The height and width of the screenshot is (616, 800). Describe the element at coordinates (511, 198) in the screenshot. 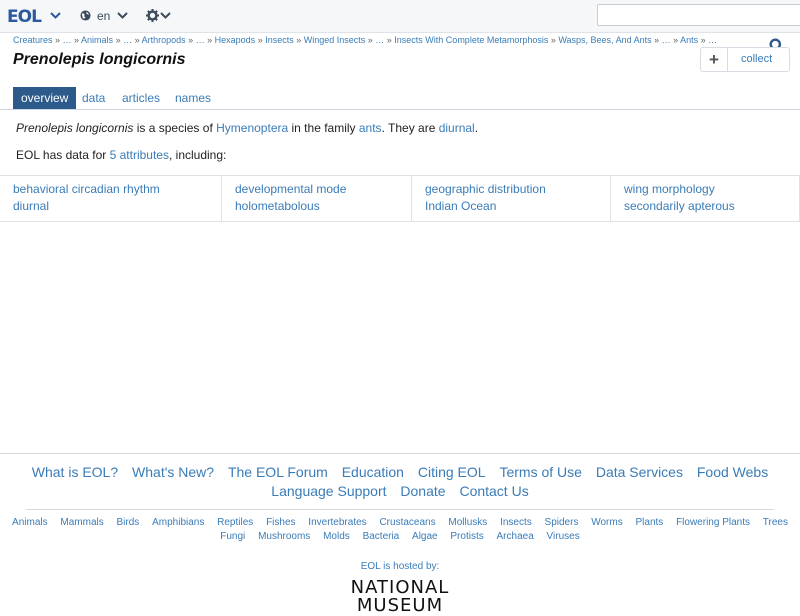

I see `data-cell: geographic distribution Indian Ocean` at that location.